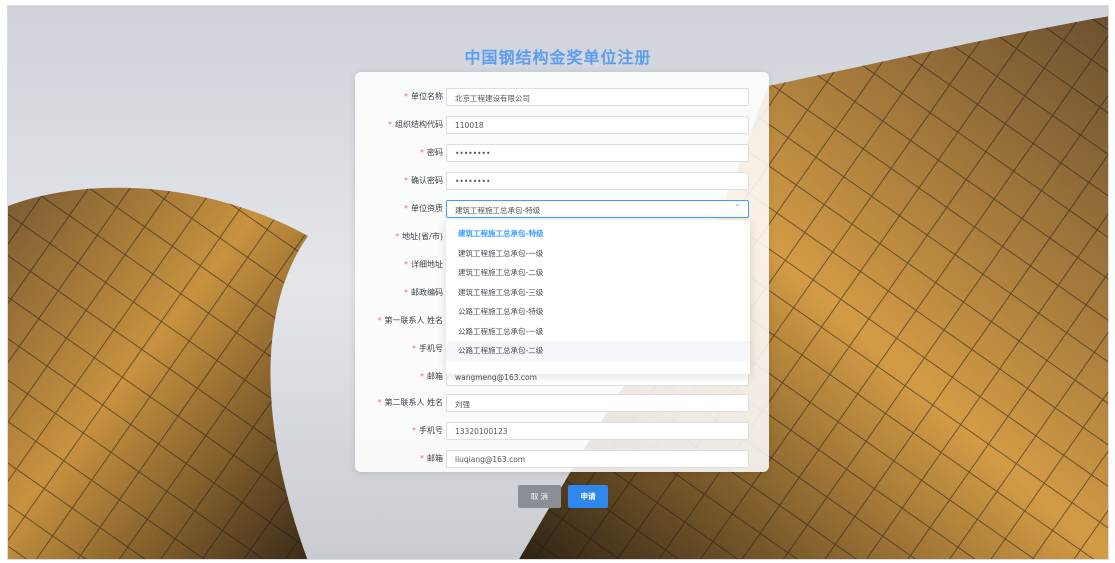 The image size is (1115, 563). What do you see at coordinates (427, 292) in the screenshot?
I see `field-label: 邮政编码` at bounding box center [427, 292].